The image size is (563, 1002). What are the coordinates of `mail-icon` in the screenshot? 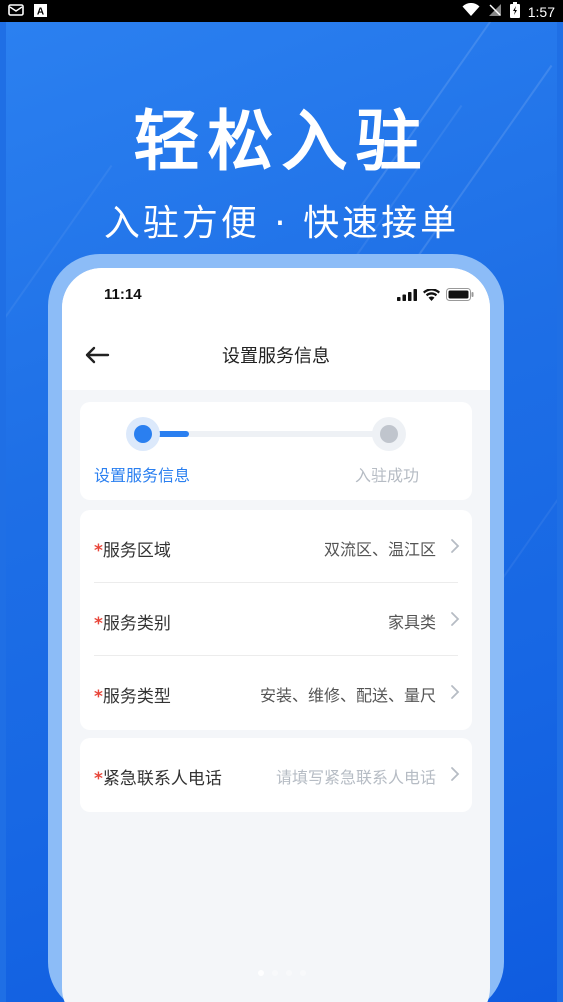 It's located at (16, 12).